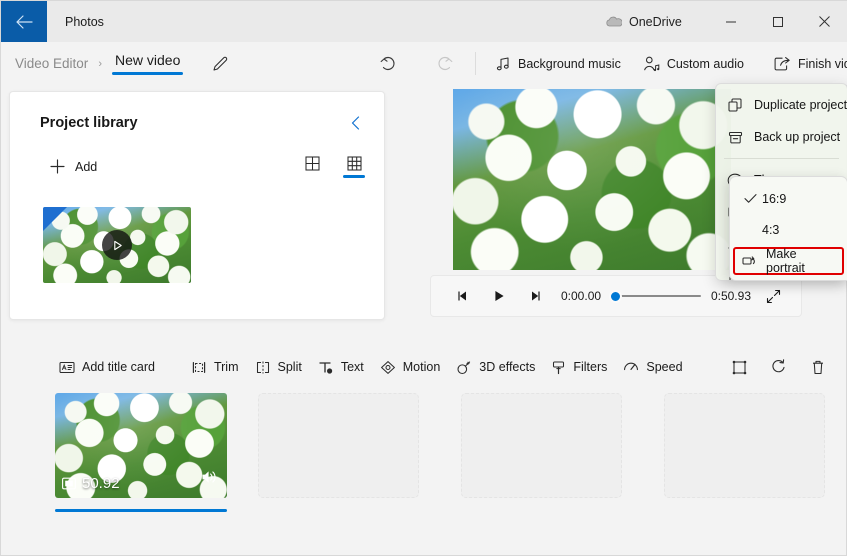 This screenshot has width=847, height=556. I want to click on add-media-button: Add, so click(73, 166).